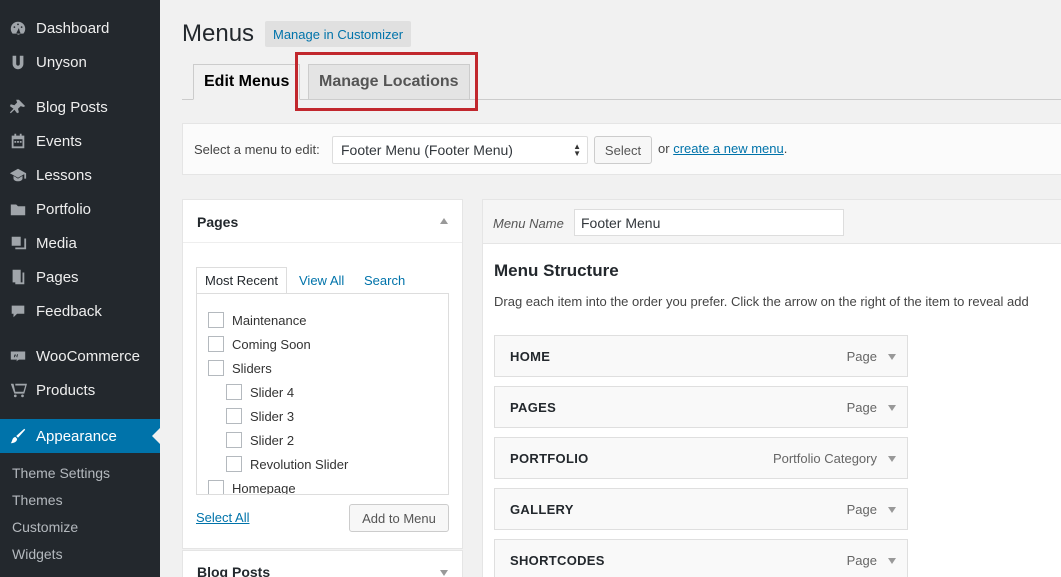 The height and width of the screenshot is (577, 1061). Describe the element at coordinates (18, 107) in the screenshot. I see `pin-icon` at that location.